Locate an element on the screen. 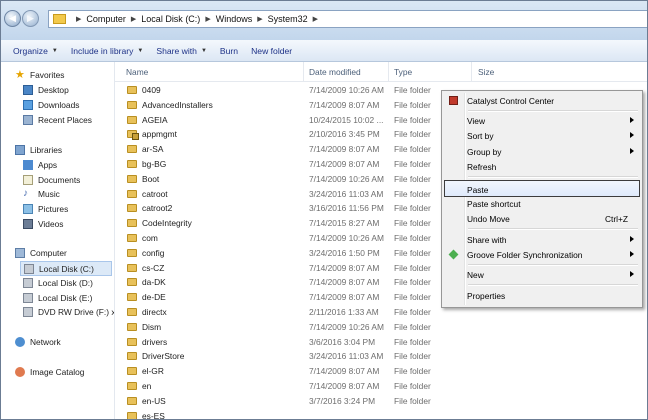 The image size is (648, 420). menu-label: Groove Folder Synchronization is located at coordinates (525, 255).